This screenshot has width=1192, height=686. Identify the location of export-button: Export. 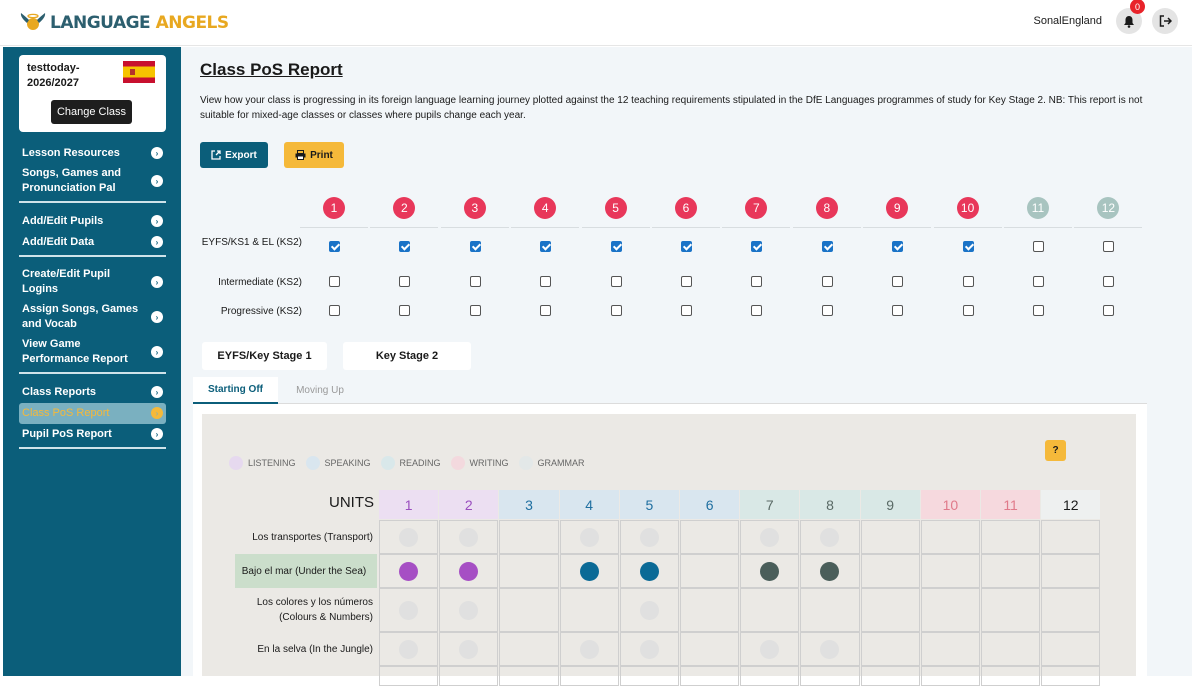
(234, 155).